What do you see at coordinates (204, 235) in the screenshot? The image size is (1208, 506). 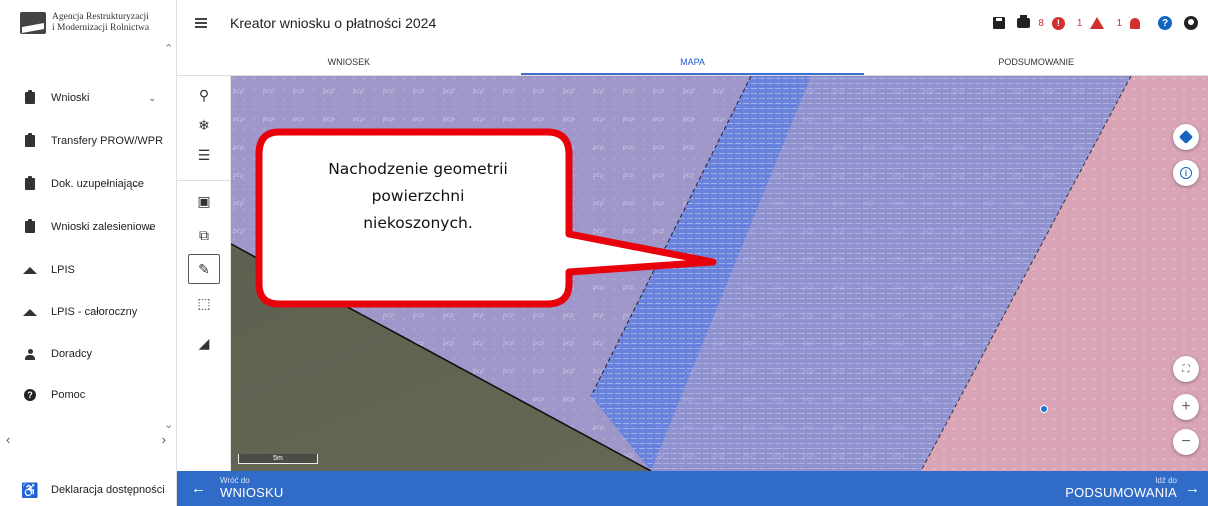 I see `copy-geometry-icon: ⧉` at bounding box center [204, 235].